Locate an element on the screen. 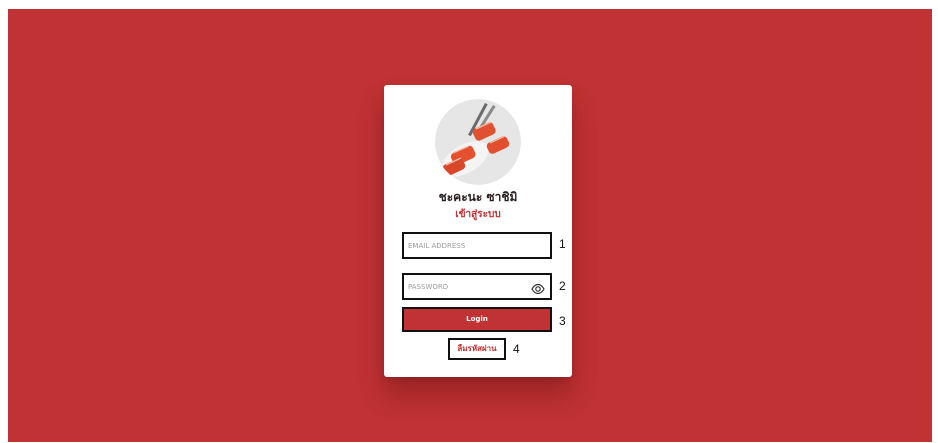 The width and height of the screenshot is (938, 443). annotation-marker-1: 1 is located at coordinates (562, 244).